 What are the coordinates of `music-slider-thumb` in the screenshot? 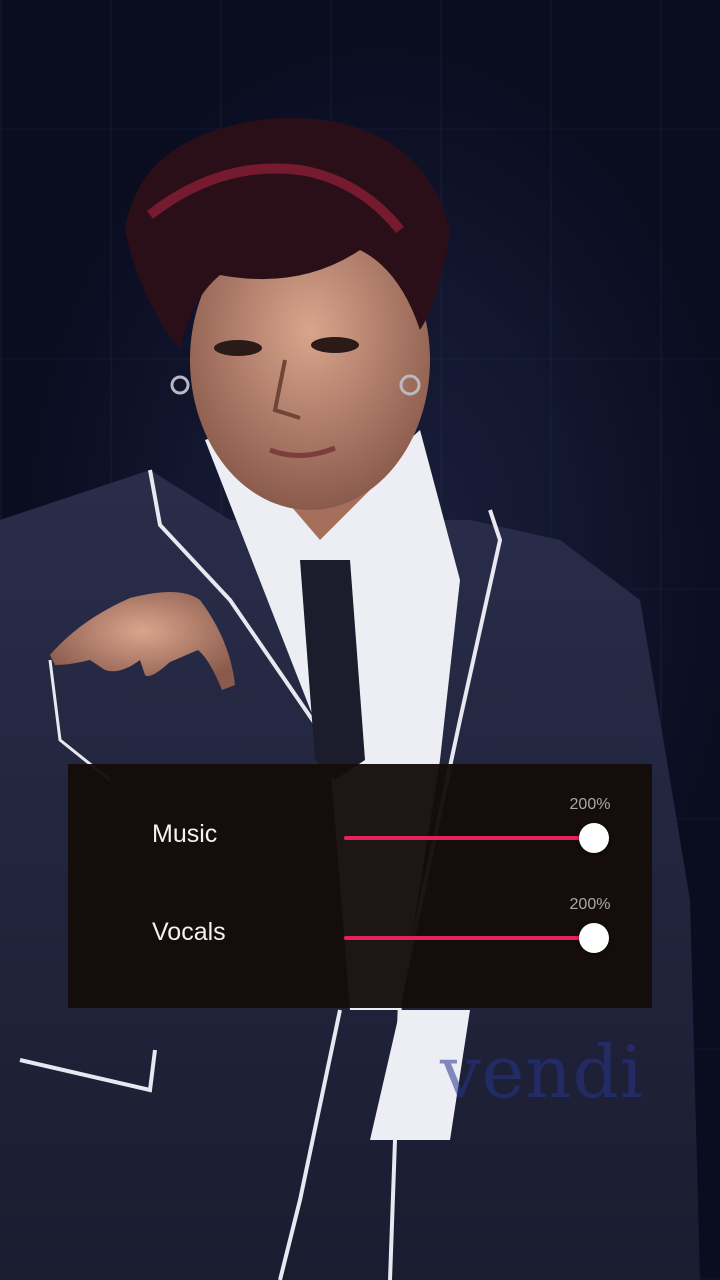 It's located at (594, 838).